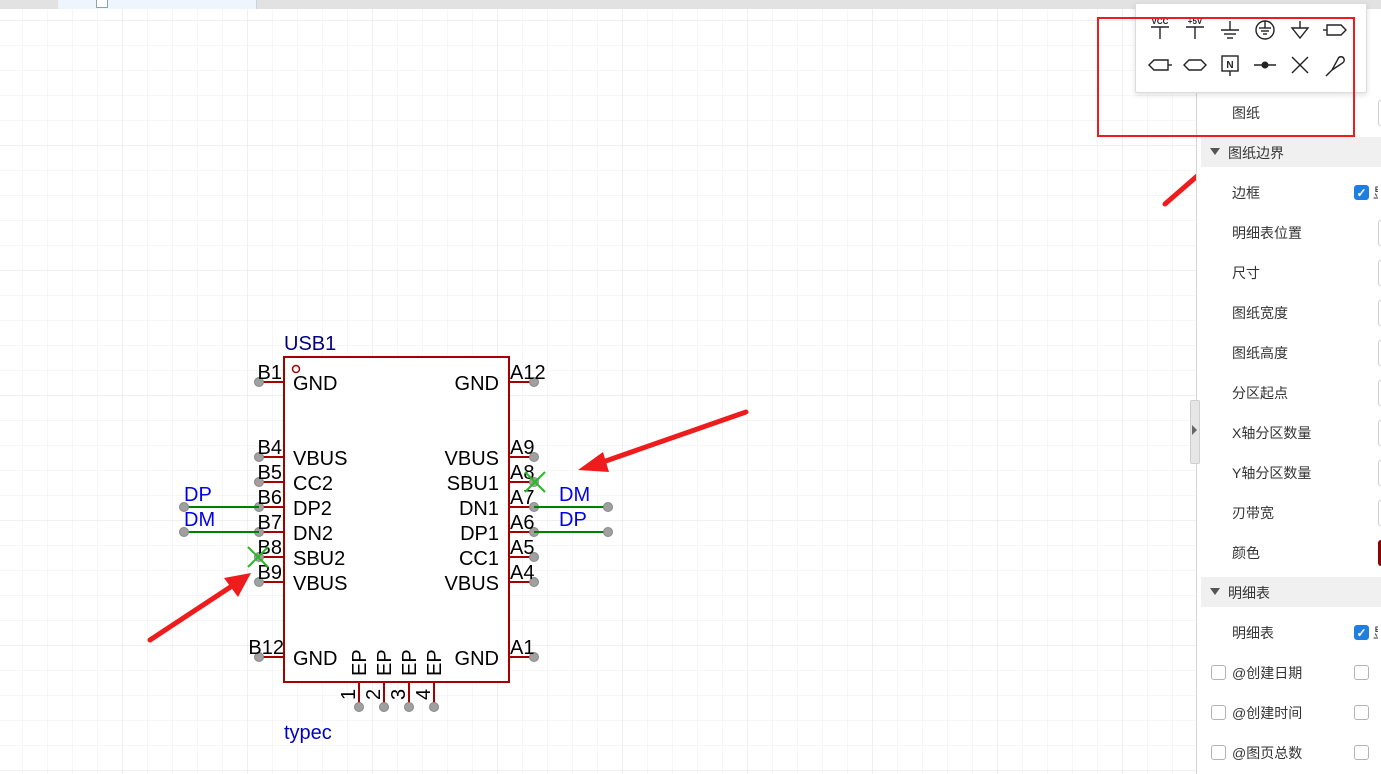  I want to click on component-designator: USB1, so click(310, 344).